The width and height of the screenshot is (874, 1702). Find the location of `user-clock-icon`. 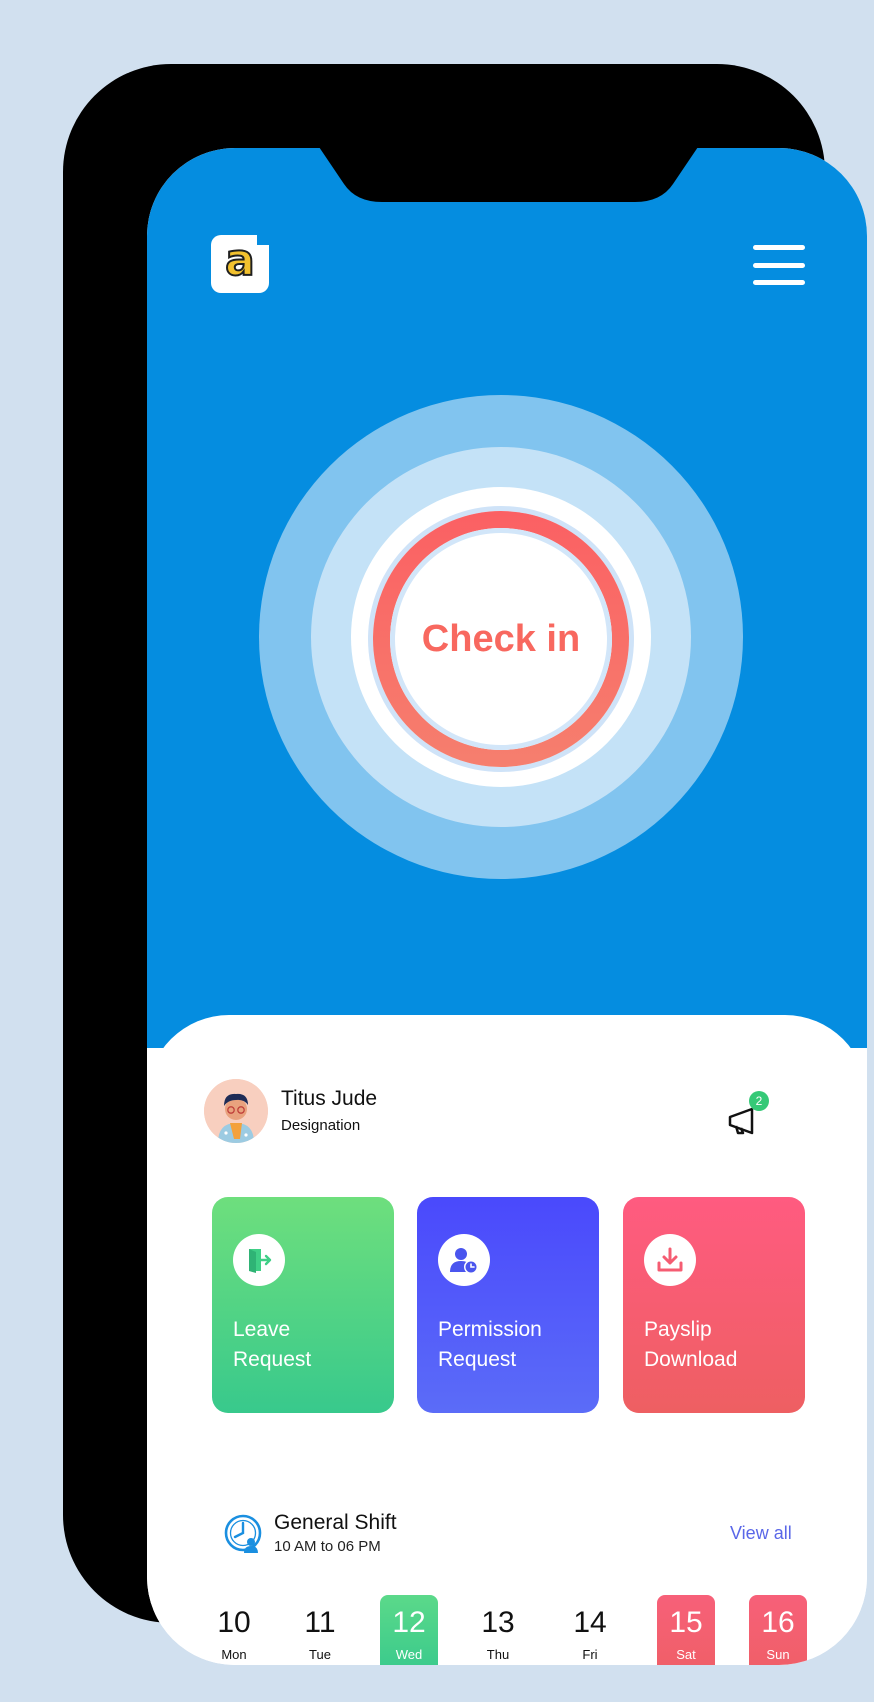

user-clock-icon is located at coordinates (464, 1260).